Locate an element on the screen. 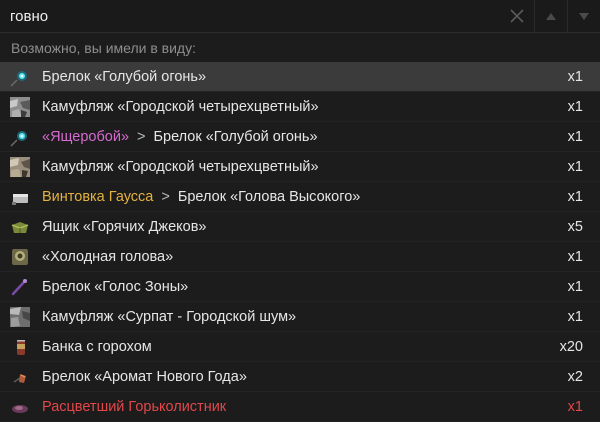  result-quantity: x5 is located at coordinates (575, 226).